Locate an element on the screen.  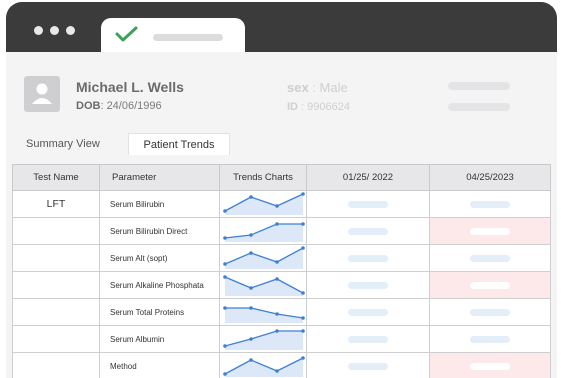
parameter-cell: Serum Alkaline Phosphata is located at coordinates (159, 285).